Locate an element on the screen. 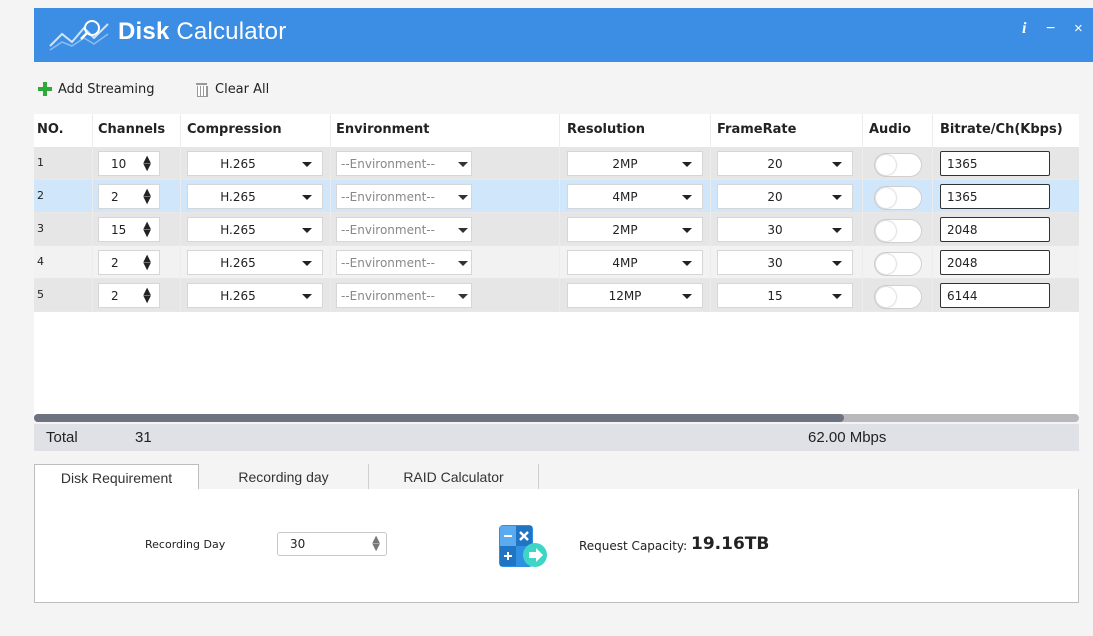  table-row: 1 10 ▲ ▼ H.265 --Environment-- 2MP 20 1365 is located at coordinates (556, 163).